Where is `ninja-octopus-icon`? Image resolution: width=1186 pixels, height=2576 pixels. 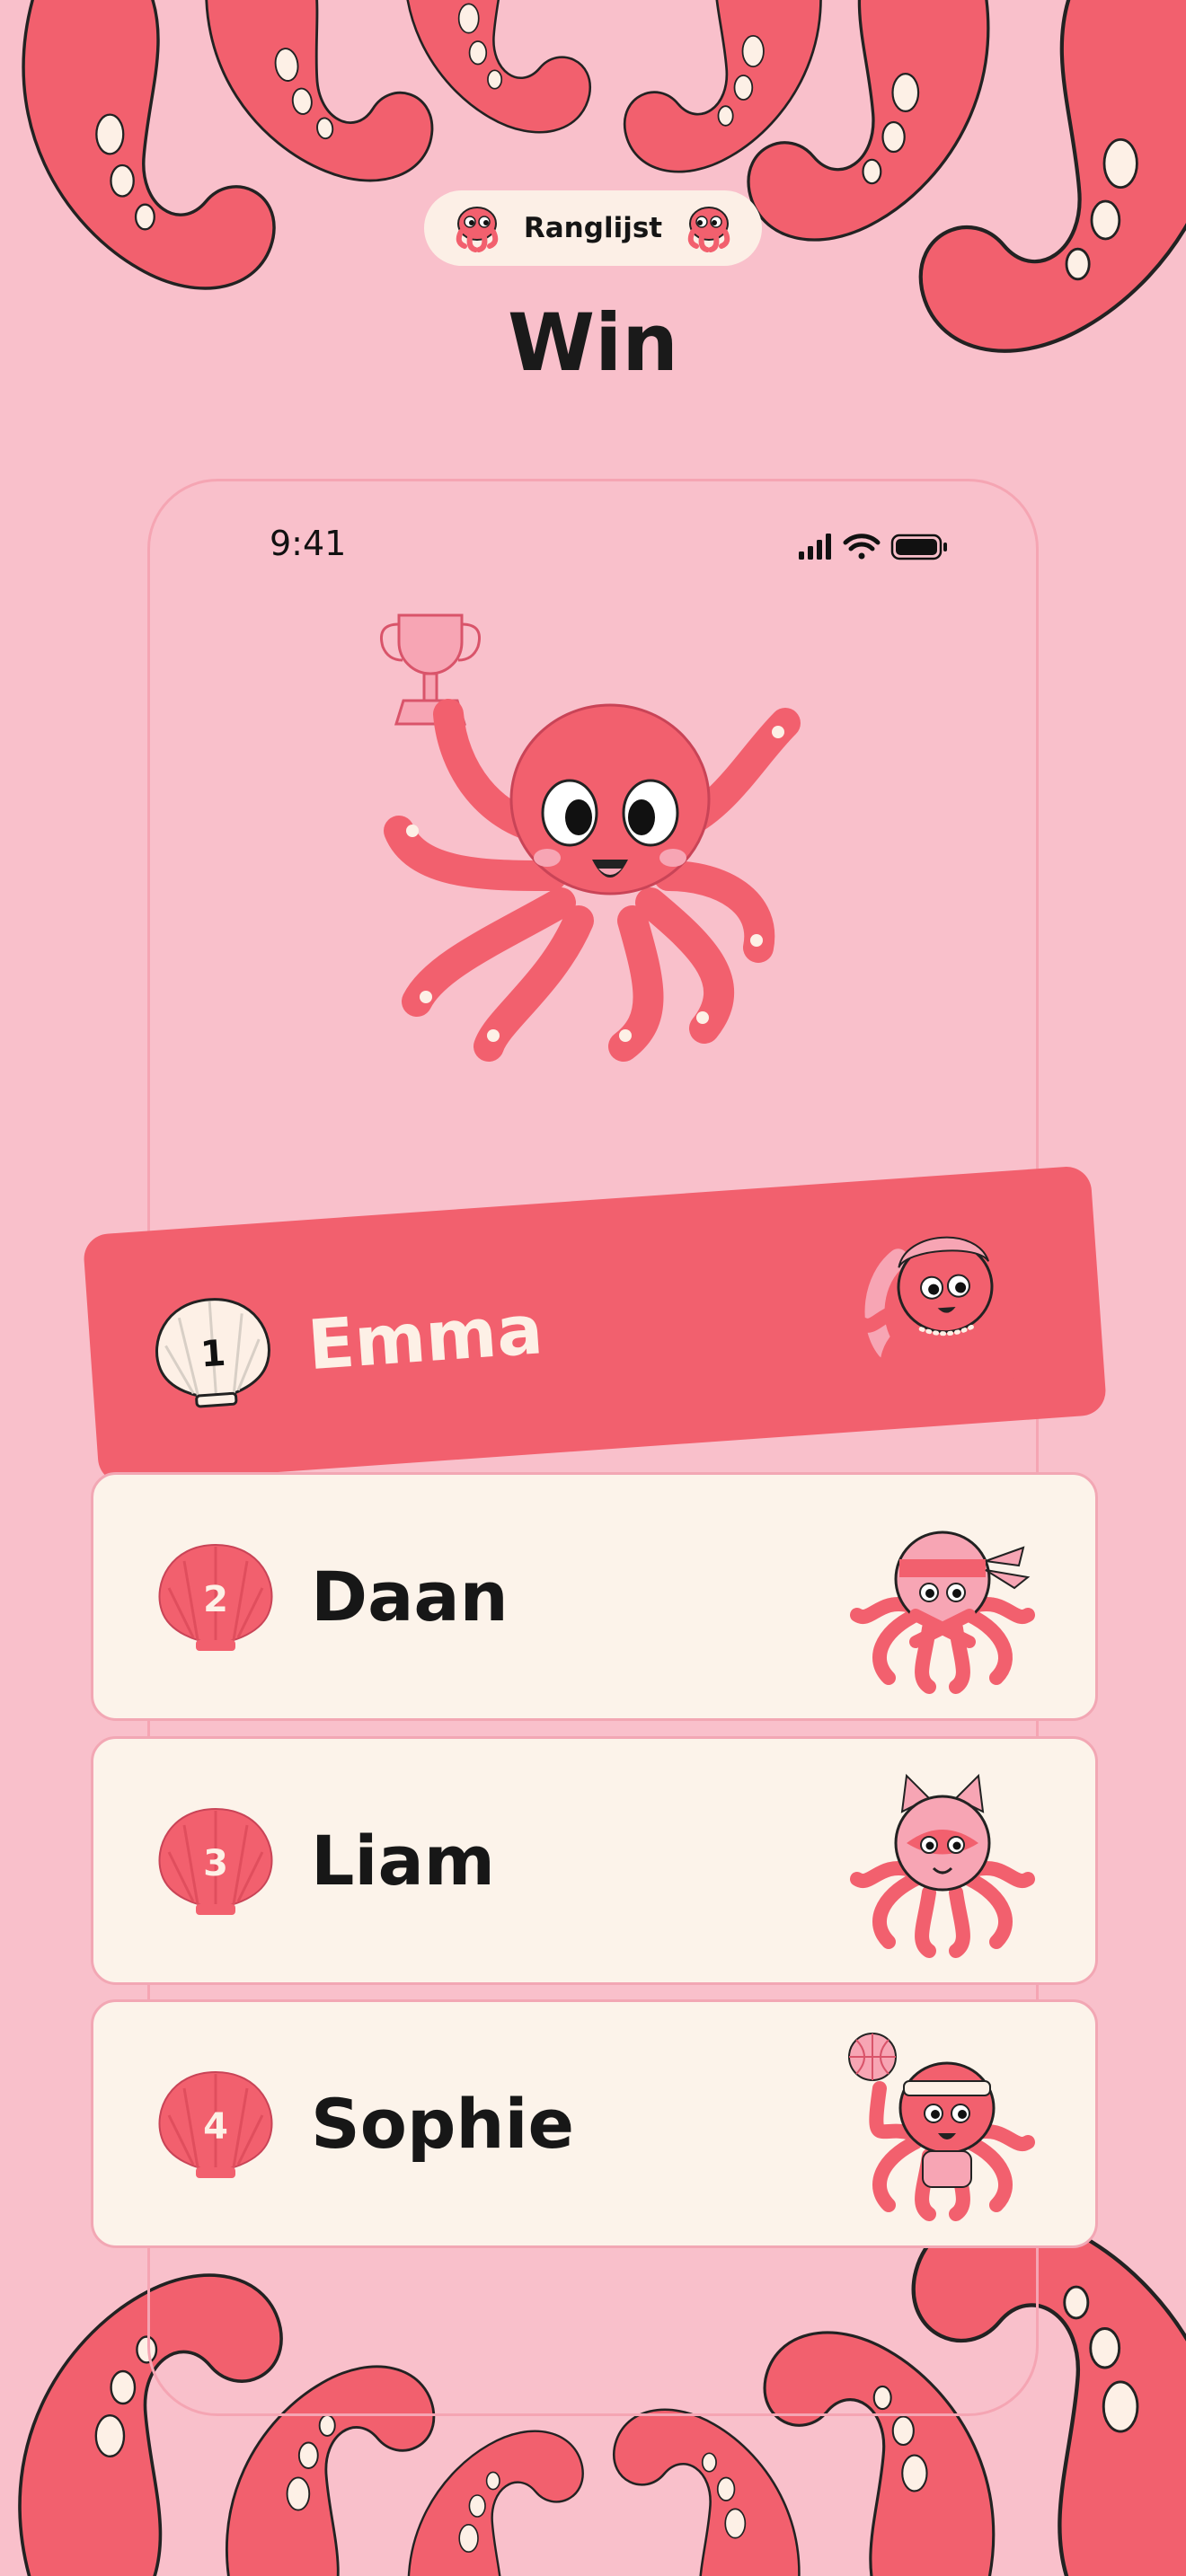
ninja-octopus-icon is located at coordinates (942, 1612).